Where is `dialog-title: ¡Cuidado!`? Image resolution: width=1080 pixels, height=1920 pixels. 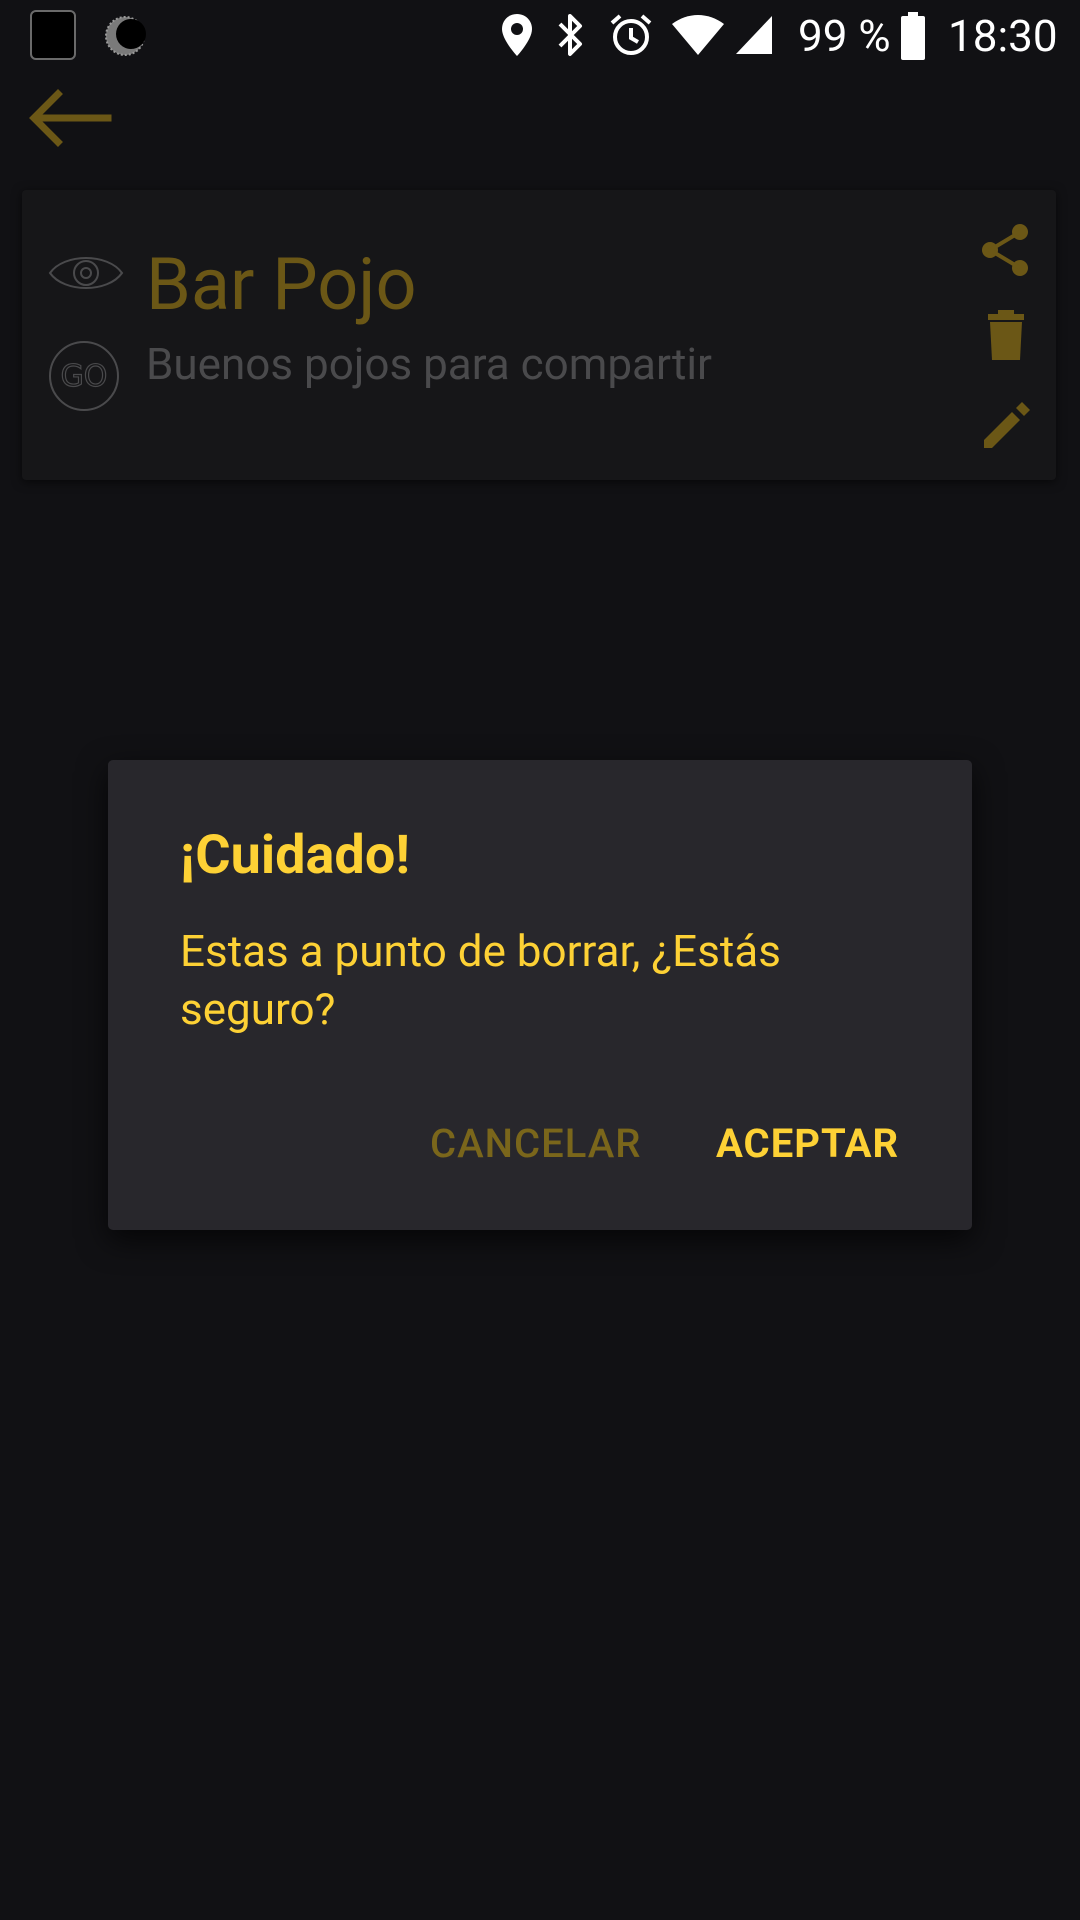
dialog-title: ¡Cuidado! is located at coordinates (295, 855).